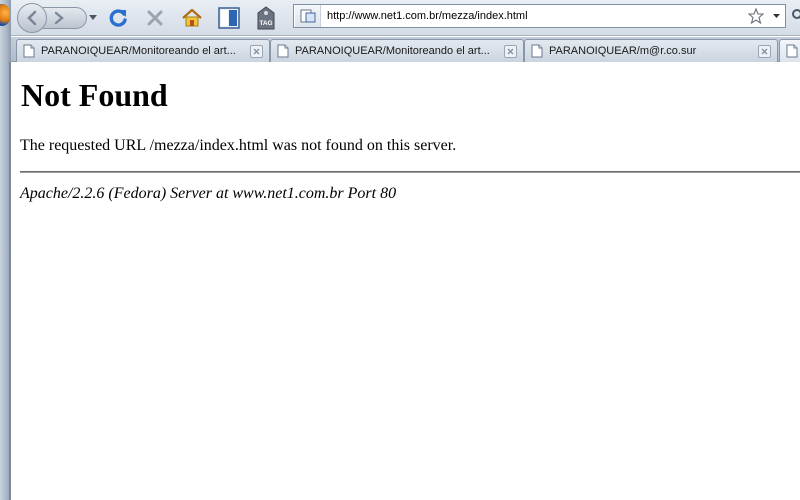 This screenshot has height=500, width=800. I want to click on url-history-dropdown, so click(776, 16).